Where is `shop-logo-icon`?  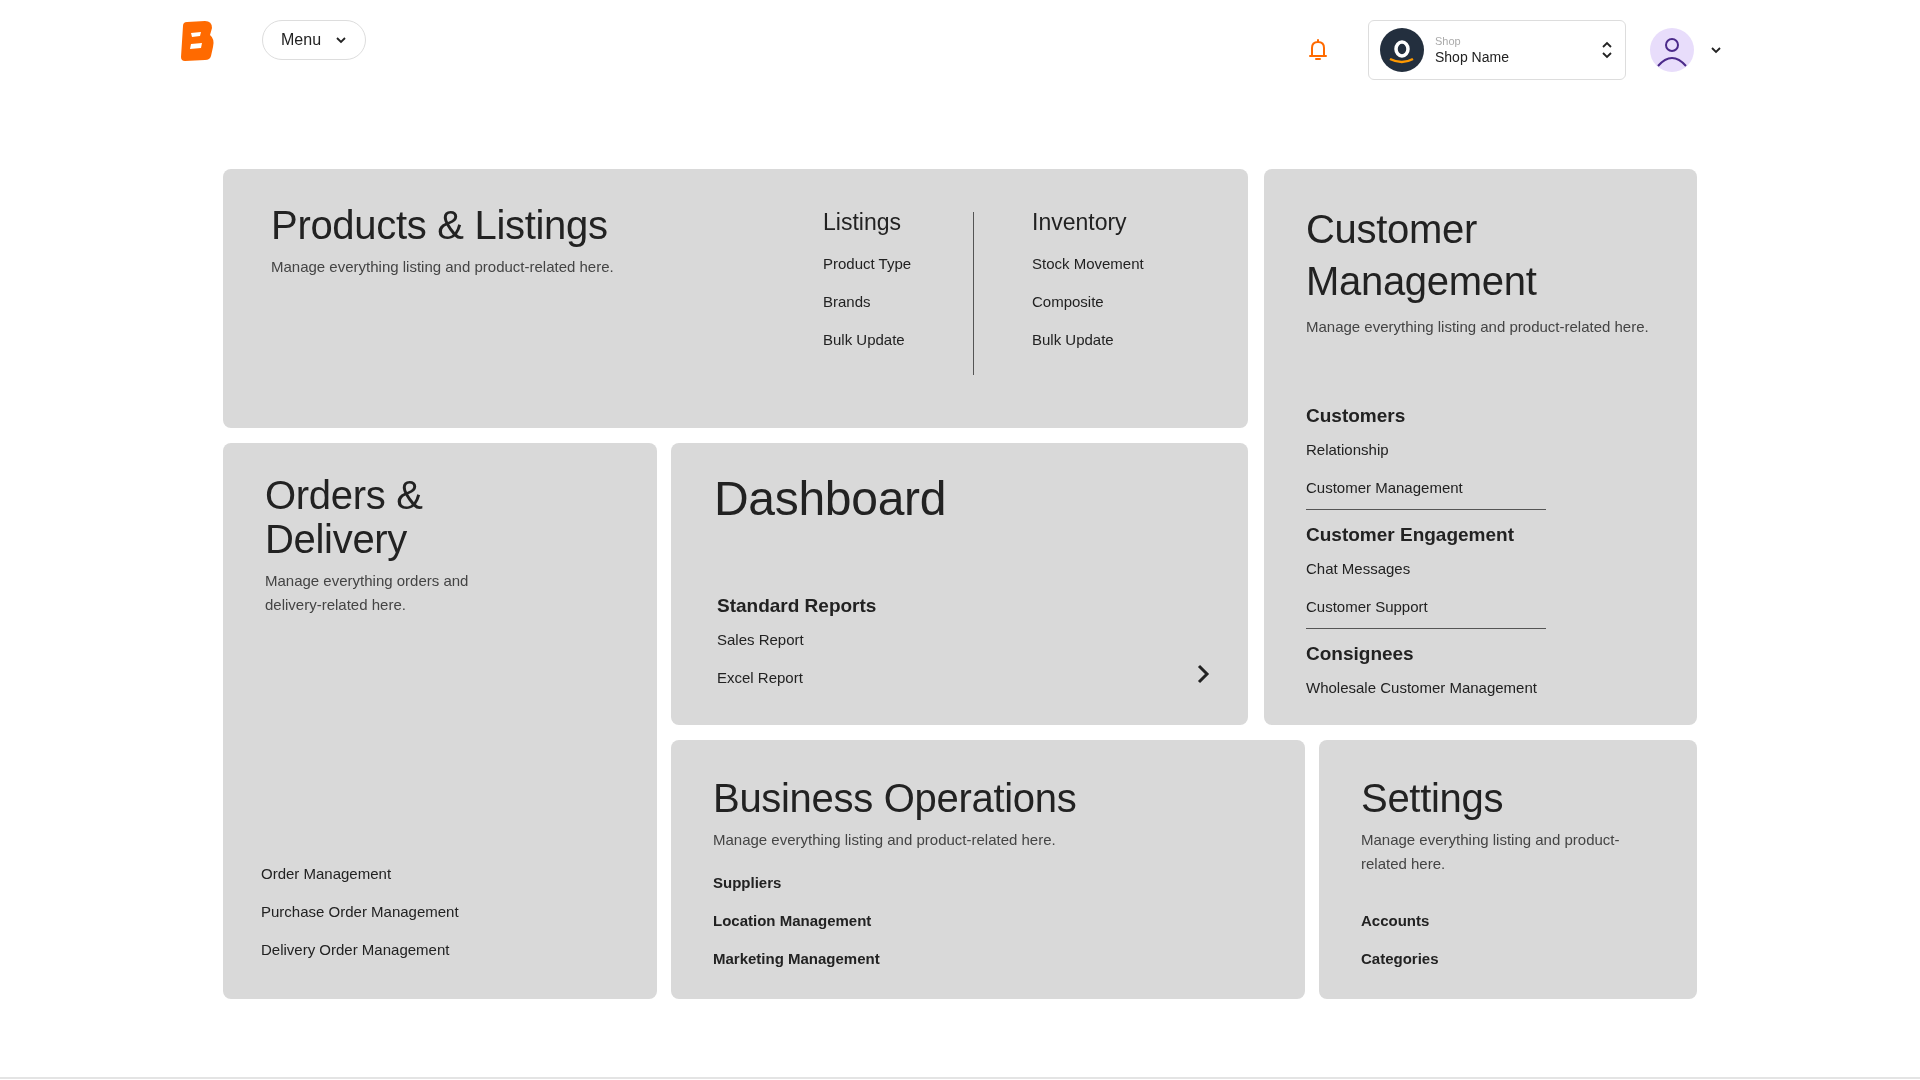 shop-logo-icon is located at coordinates (1402, 50).